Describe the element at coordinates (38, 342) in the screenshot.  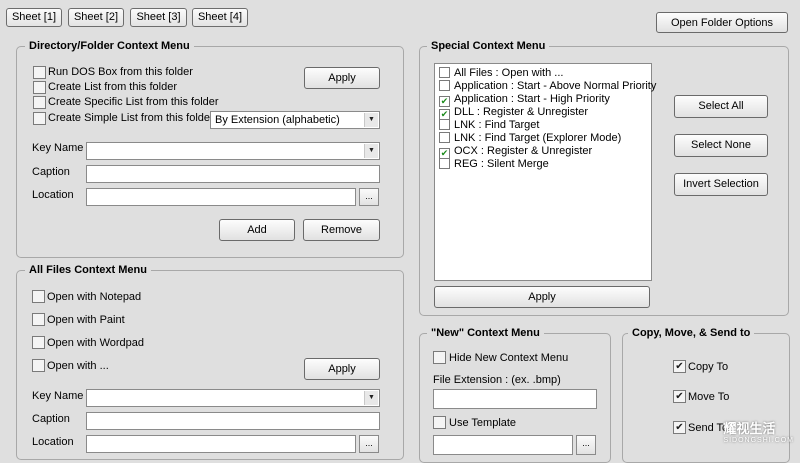
I see `open-wordpad-checkbox` at that location.